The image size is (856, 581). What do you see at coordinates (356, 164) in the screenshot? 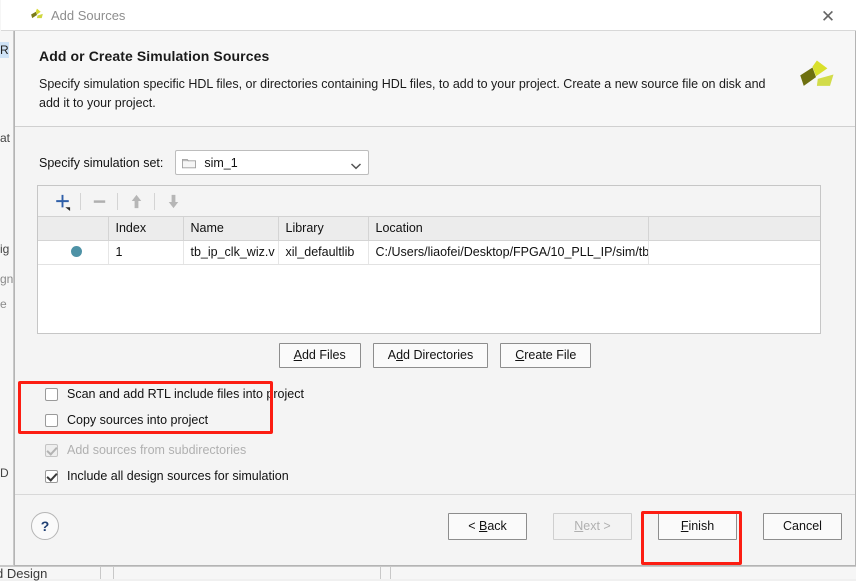
I see `chevron-down-icon` at bounding box center [356, 164].